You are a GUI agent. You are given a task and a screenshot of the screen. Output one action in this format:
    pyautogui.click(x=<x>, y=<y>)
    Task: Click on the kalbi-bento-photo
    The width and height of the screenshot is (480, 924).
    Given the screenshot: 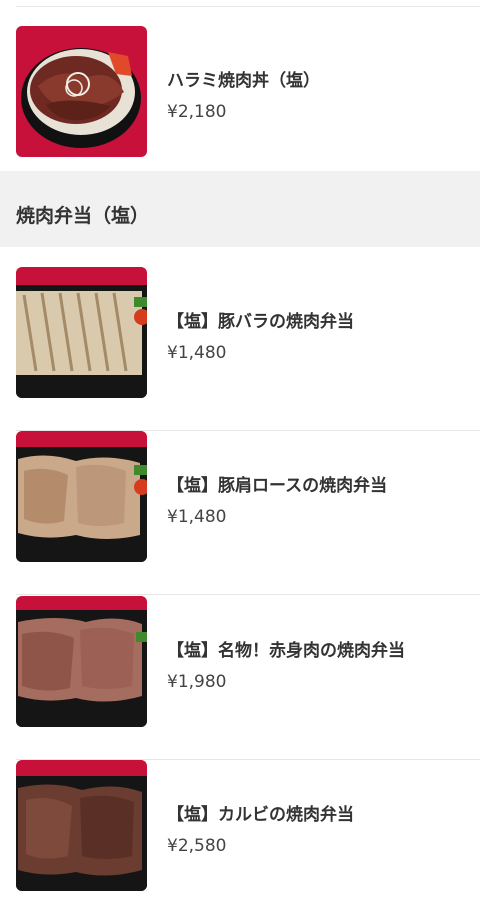 What is the action you would take?
    pyautogui.click(x=81, y=825)
    